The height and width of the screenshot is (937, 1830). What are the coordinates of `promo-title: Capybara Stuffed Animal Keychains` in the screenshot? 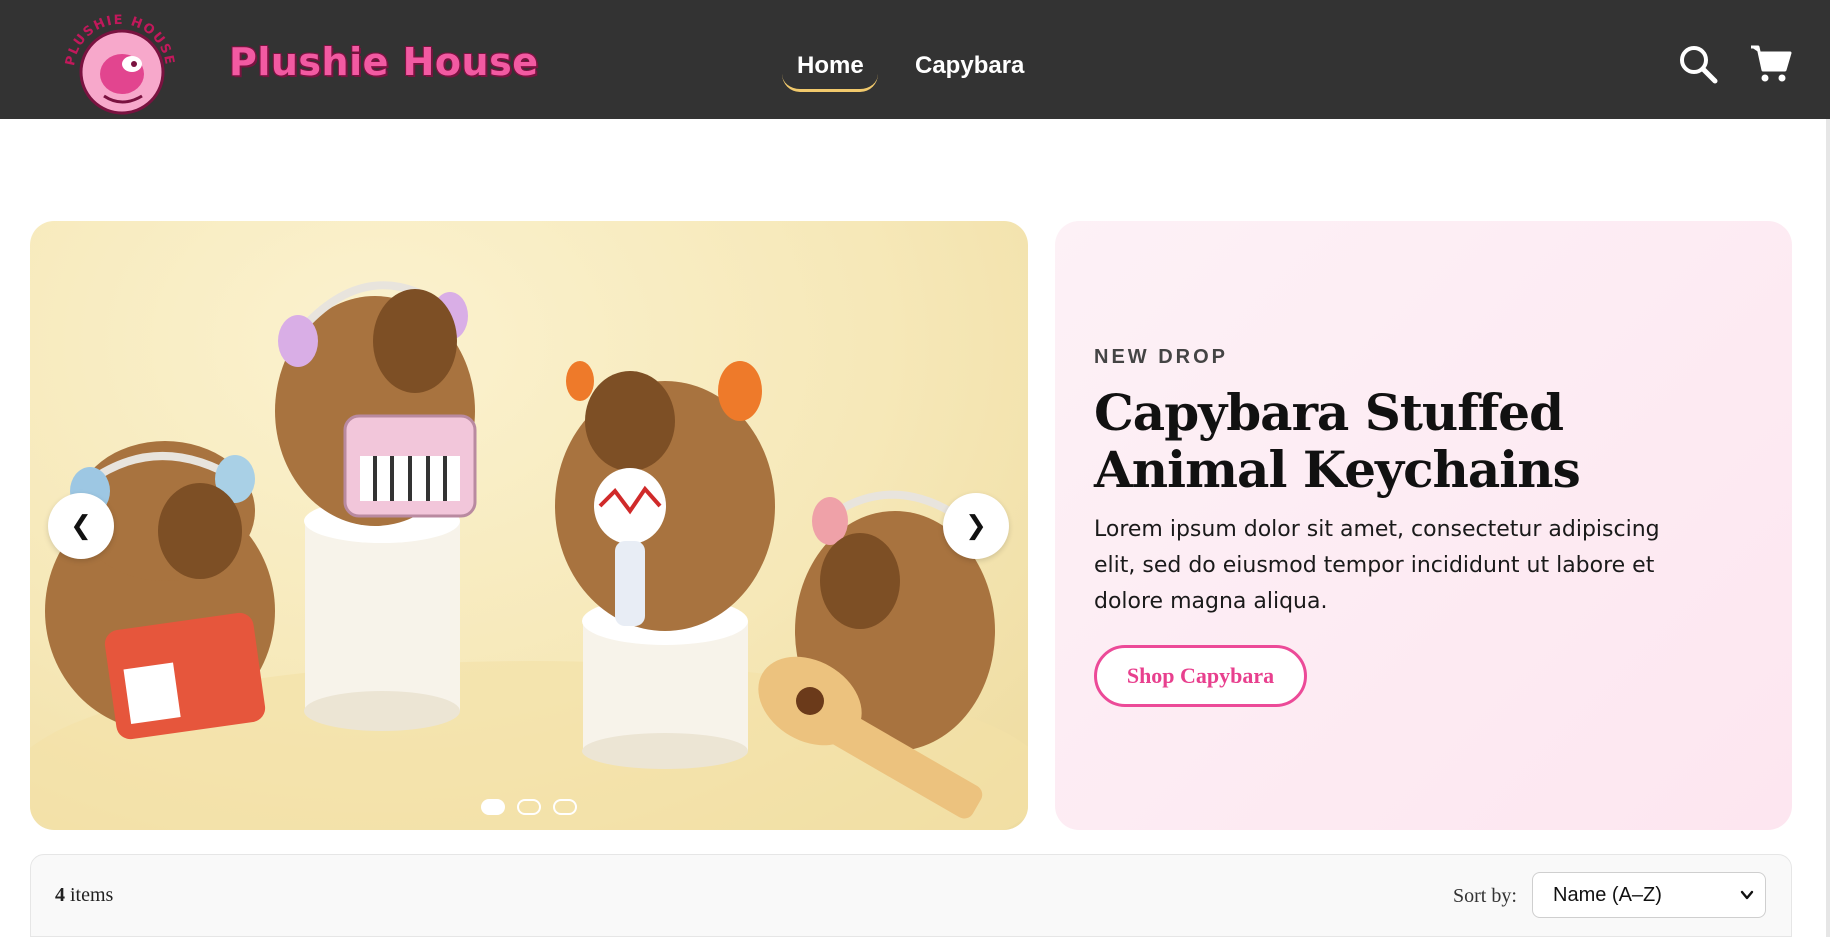 It's located at (1337, 441).